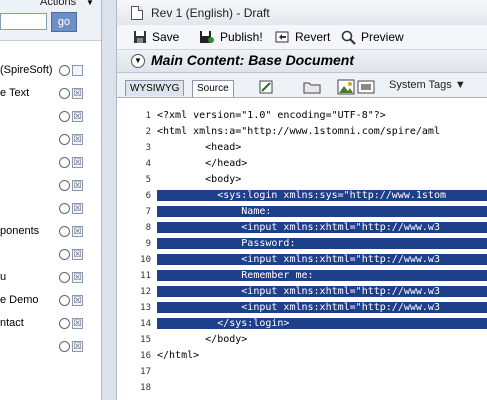 This screenshot has height=400, width=487. I want to click on collapse-icon: ▼, so click(138, 61).